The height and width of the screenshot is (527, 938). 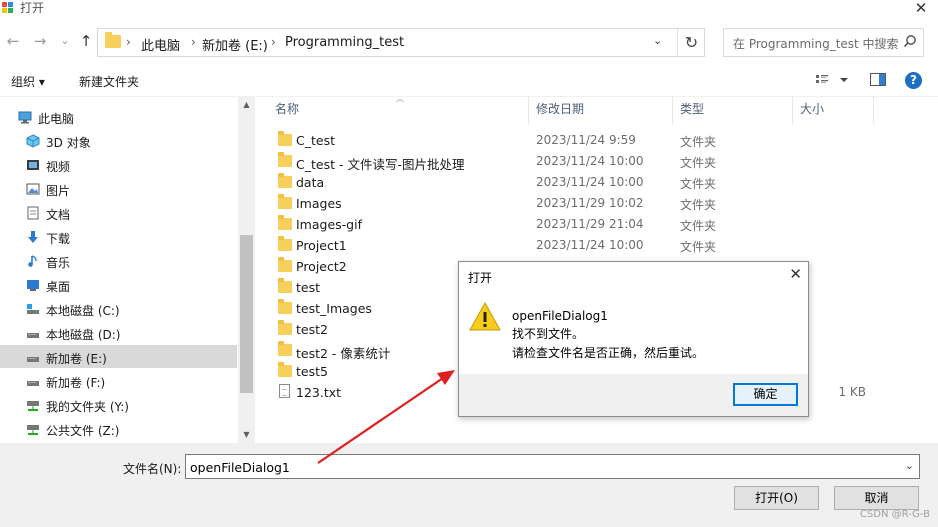 I want to click on warning-icon, so click(x=485, y=316).